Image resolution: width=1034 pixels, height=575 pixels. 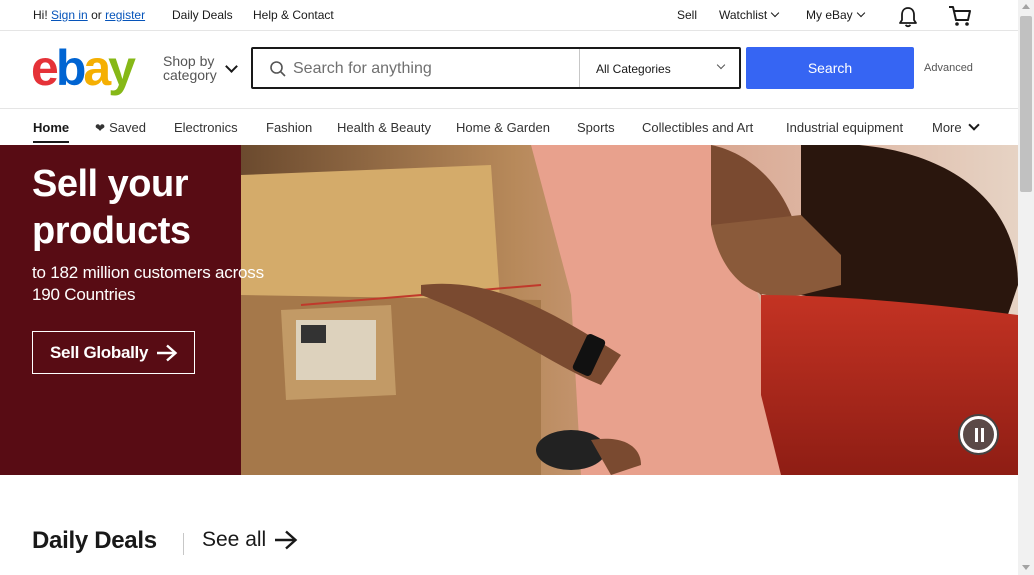 What do you see at coordinates (100, 128) in the screenshot?
I see `heart-icon: ❤` at bounding box center [100, 128].